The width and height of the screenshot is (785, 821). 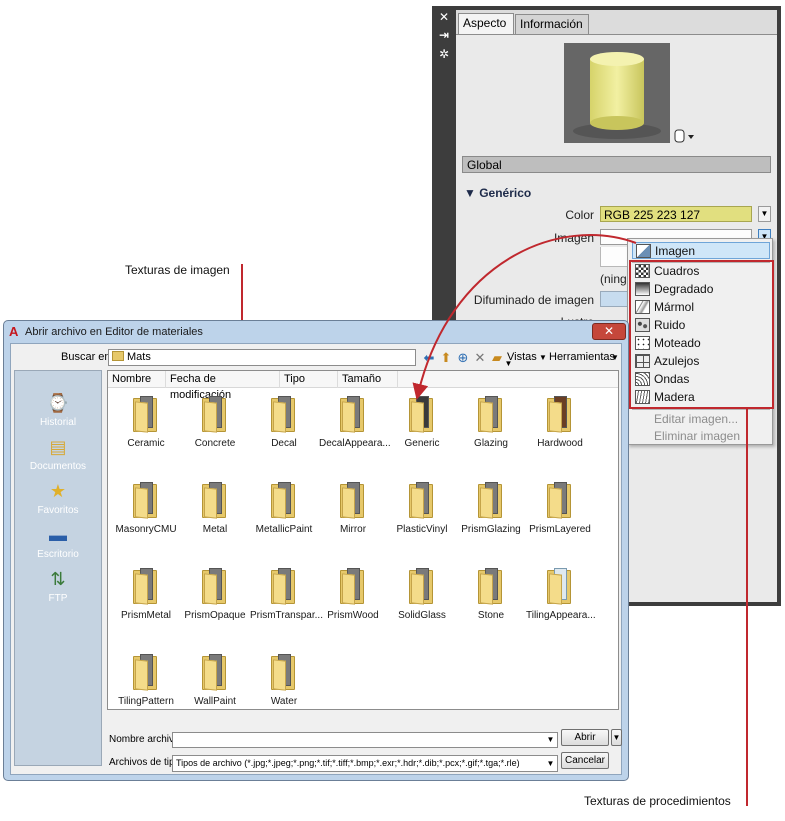 I want to click on file-label: Stone, so click(x=491, y=615).